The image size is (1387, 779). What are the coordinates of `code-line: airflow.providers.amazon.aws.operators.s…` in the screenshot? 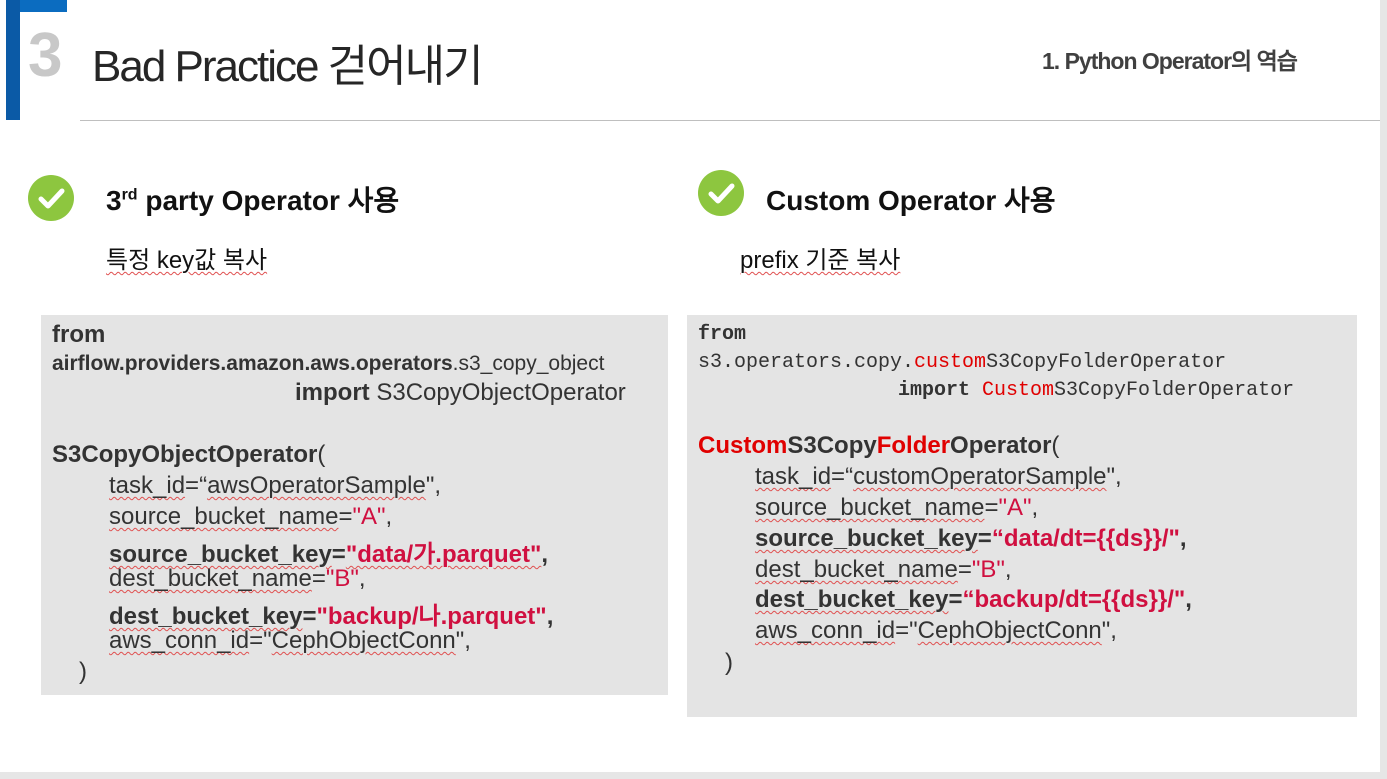 It's located at (328, 363).